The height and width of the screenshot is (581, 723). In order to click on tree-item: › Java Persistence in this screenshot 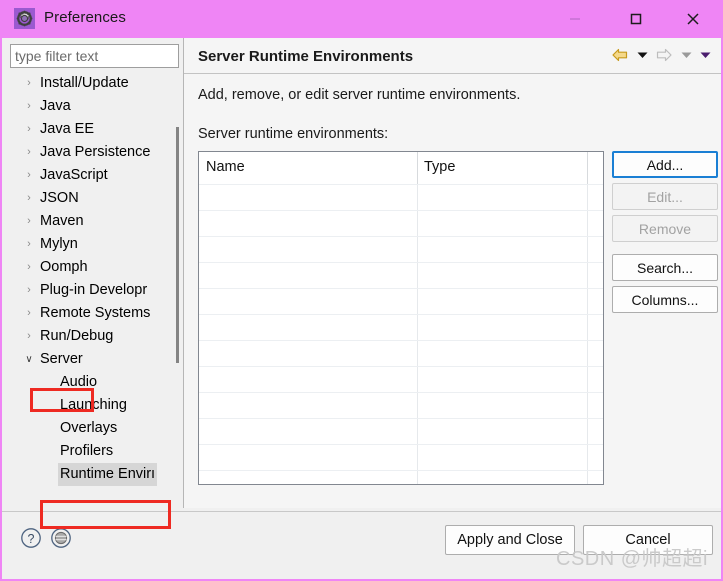, I will do `click(94, 152)`.